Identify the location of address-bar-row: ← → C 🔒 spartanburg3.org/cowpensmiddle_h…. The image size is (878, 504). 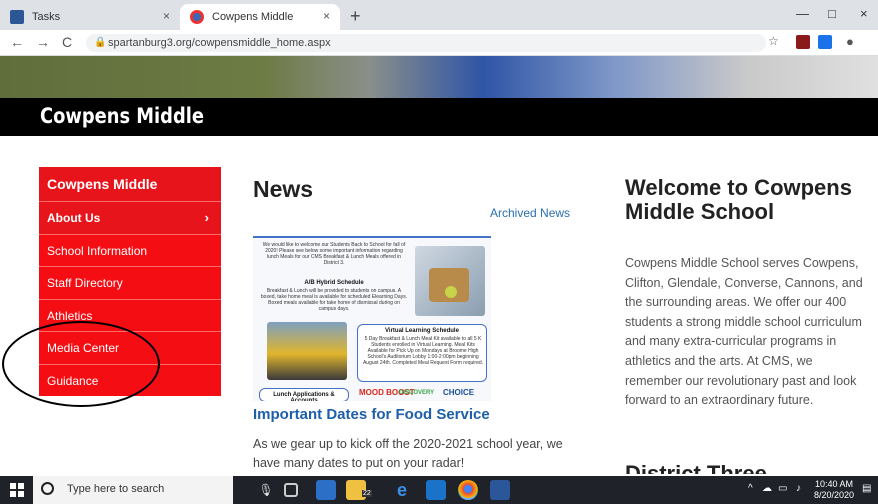
(439, 43).